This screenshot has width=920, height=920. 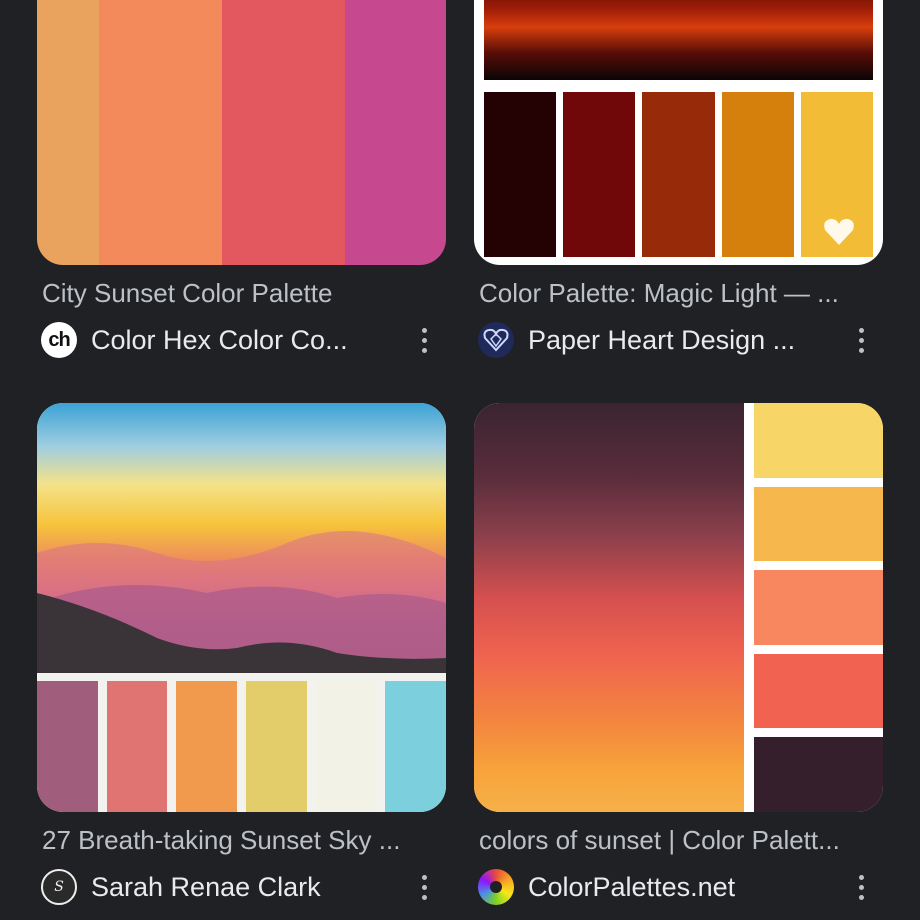 I want to click on colorpalettes-icon, so click(x=496, y=887).